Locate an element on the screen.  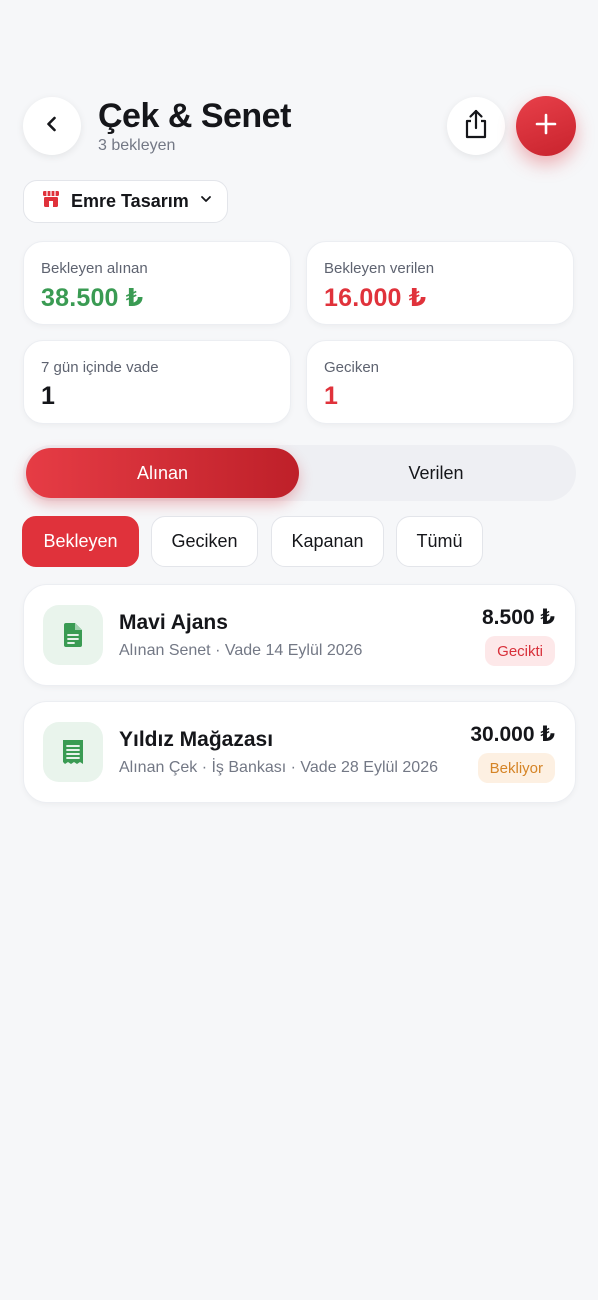
stat-value: 38.500 ₺ is located at coordinates (92, 298).